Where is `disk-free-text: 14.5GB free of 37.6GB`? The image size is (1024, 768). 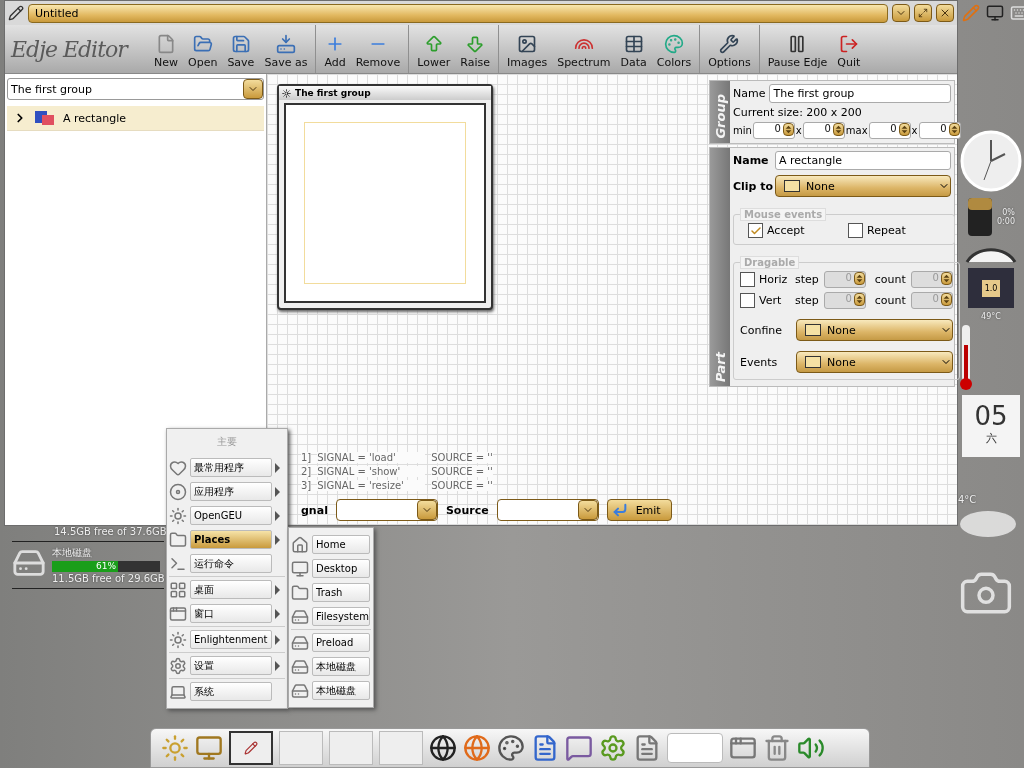
disk-free-text: 14.5GB free of 37.6GB is located at coordinates (110, 531).